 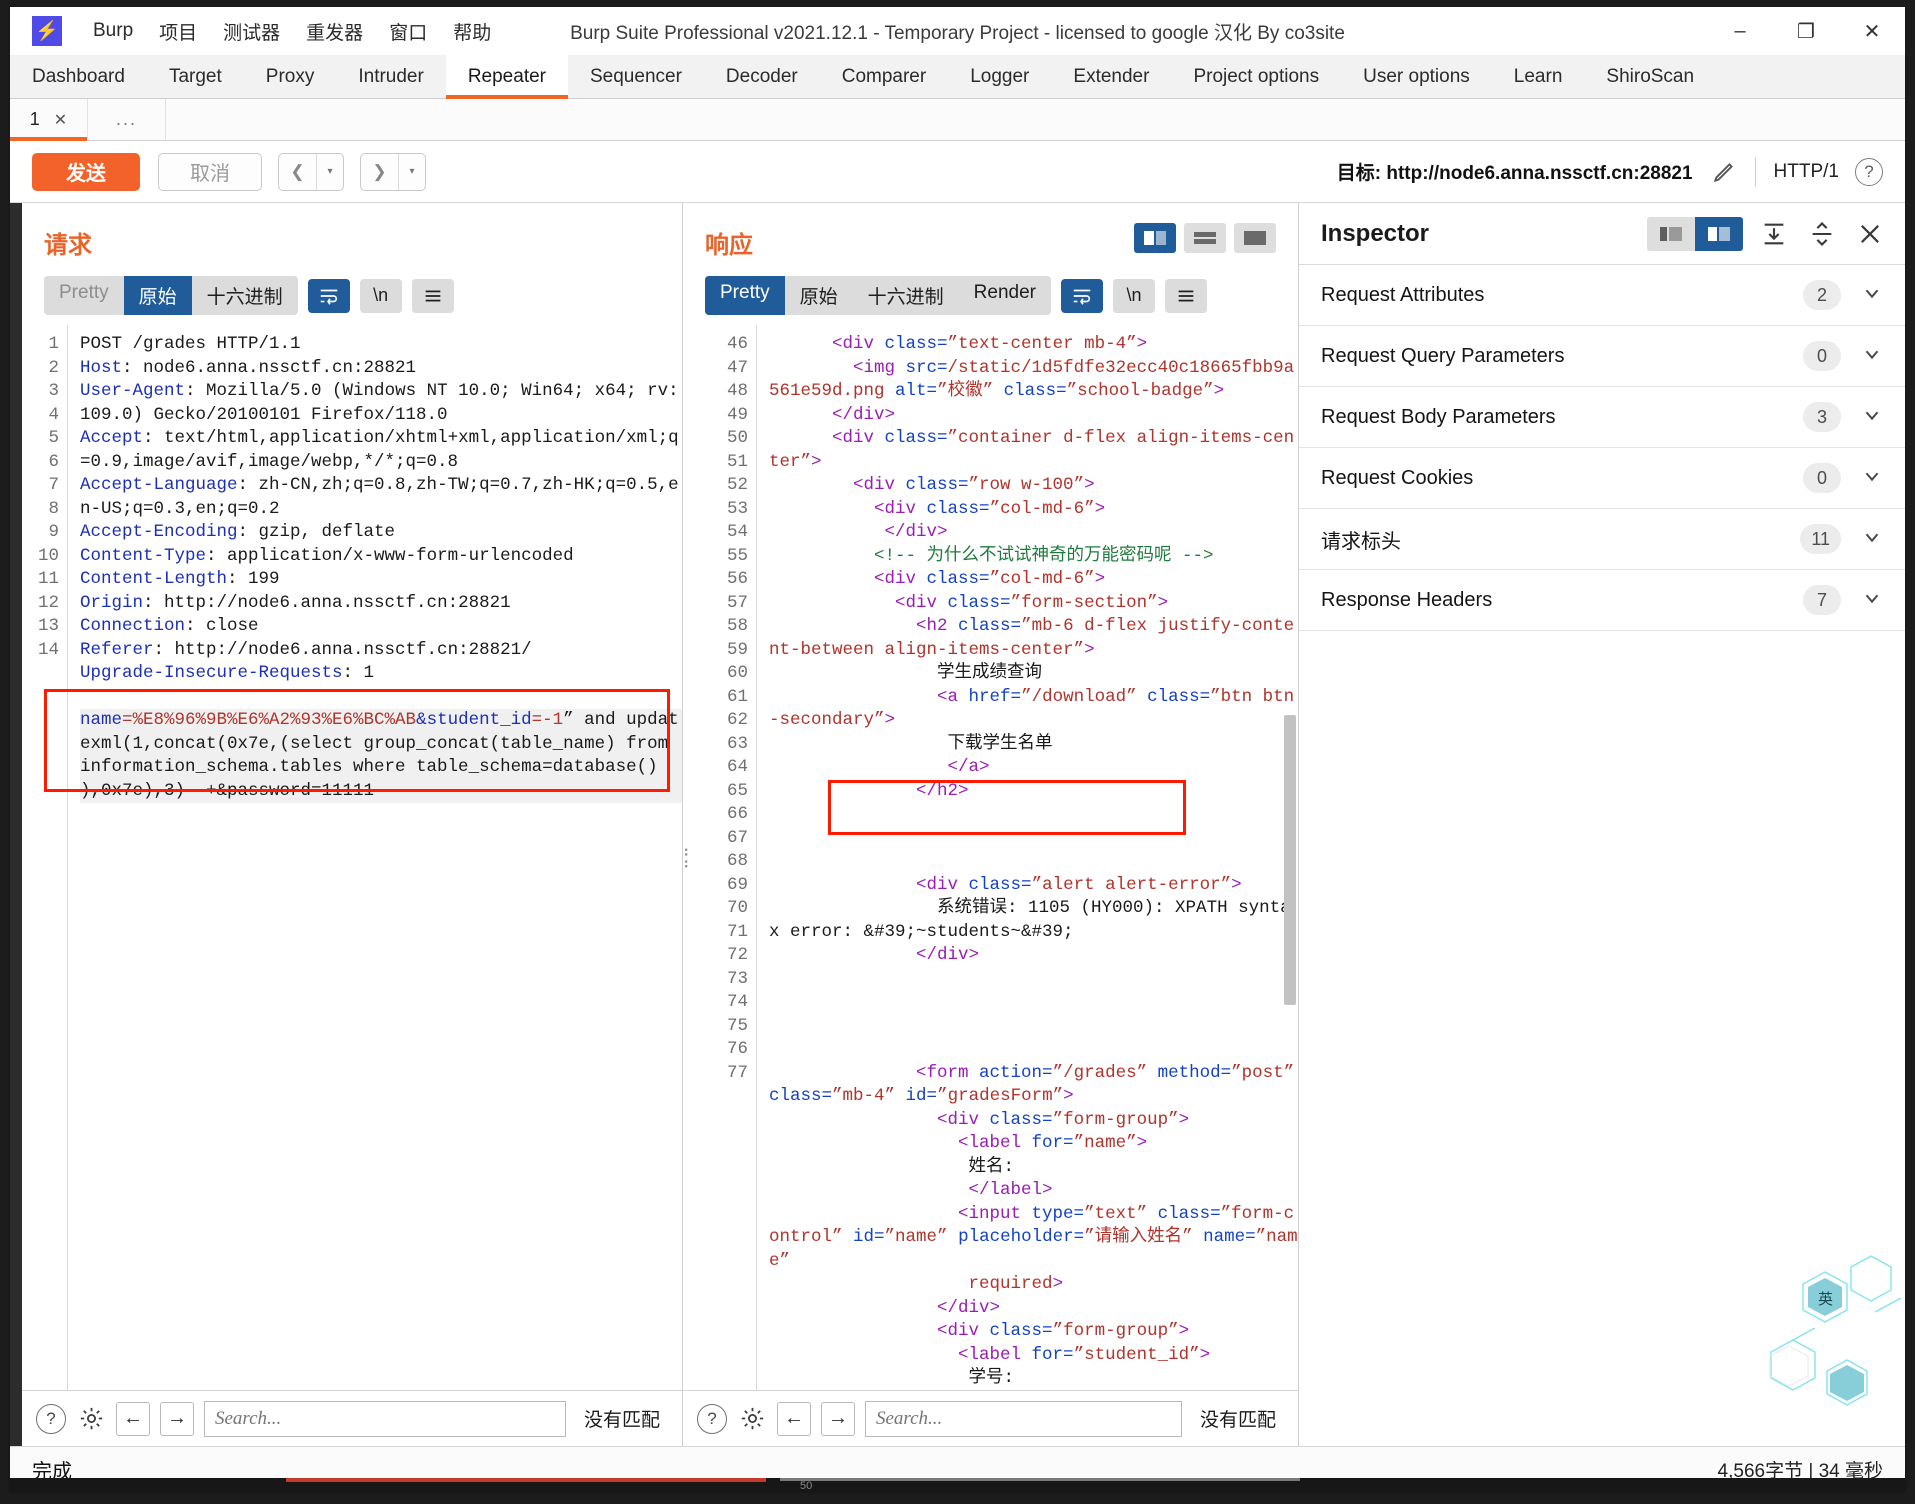 I want to click on request-search-input, so click(x=385, y=1418).